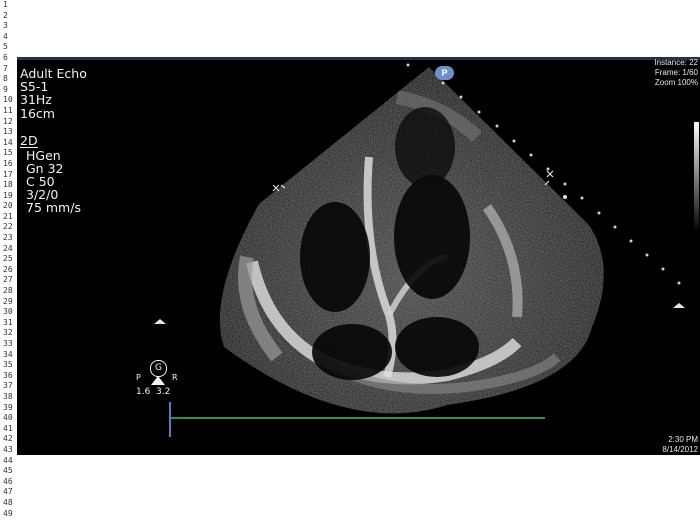 The height and width of the screenshot is (530, 700). Describe the element at coordinates (36, 99) in the screenshot. I see `osd-frame-rate: 31Hz` at that location.